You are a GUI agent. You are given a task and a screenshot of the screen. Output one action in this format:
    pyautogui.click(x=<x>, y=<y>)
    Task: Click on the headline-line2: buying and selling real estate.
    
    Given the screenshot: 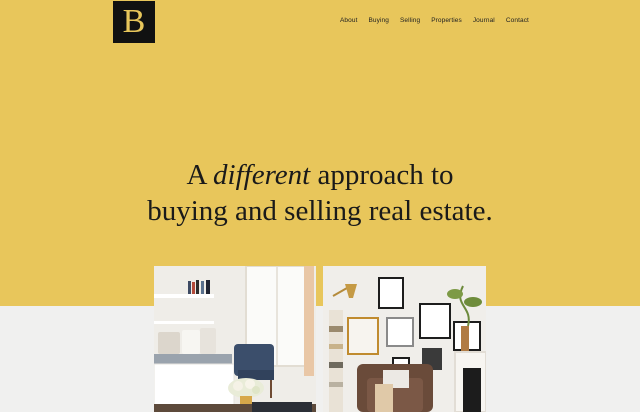 What is the action you would take?
    pyautogui.click(x=320, y=211)
    